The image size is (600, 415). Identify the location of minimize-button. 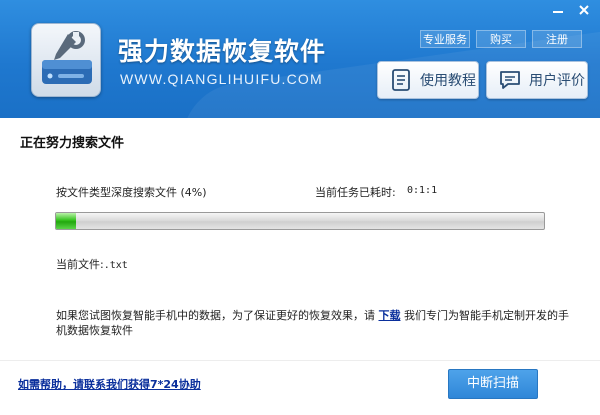
(558, 10).